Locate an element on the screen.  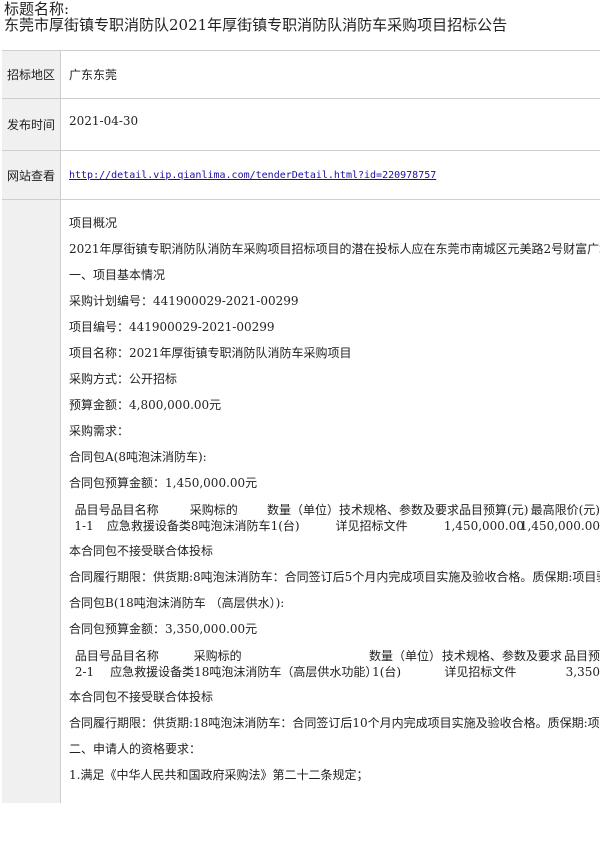
lot-b-header-cell: 品目名称 is located at coordinates (134, 656).